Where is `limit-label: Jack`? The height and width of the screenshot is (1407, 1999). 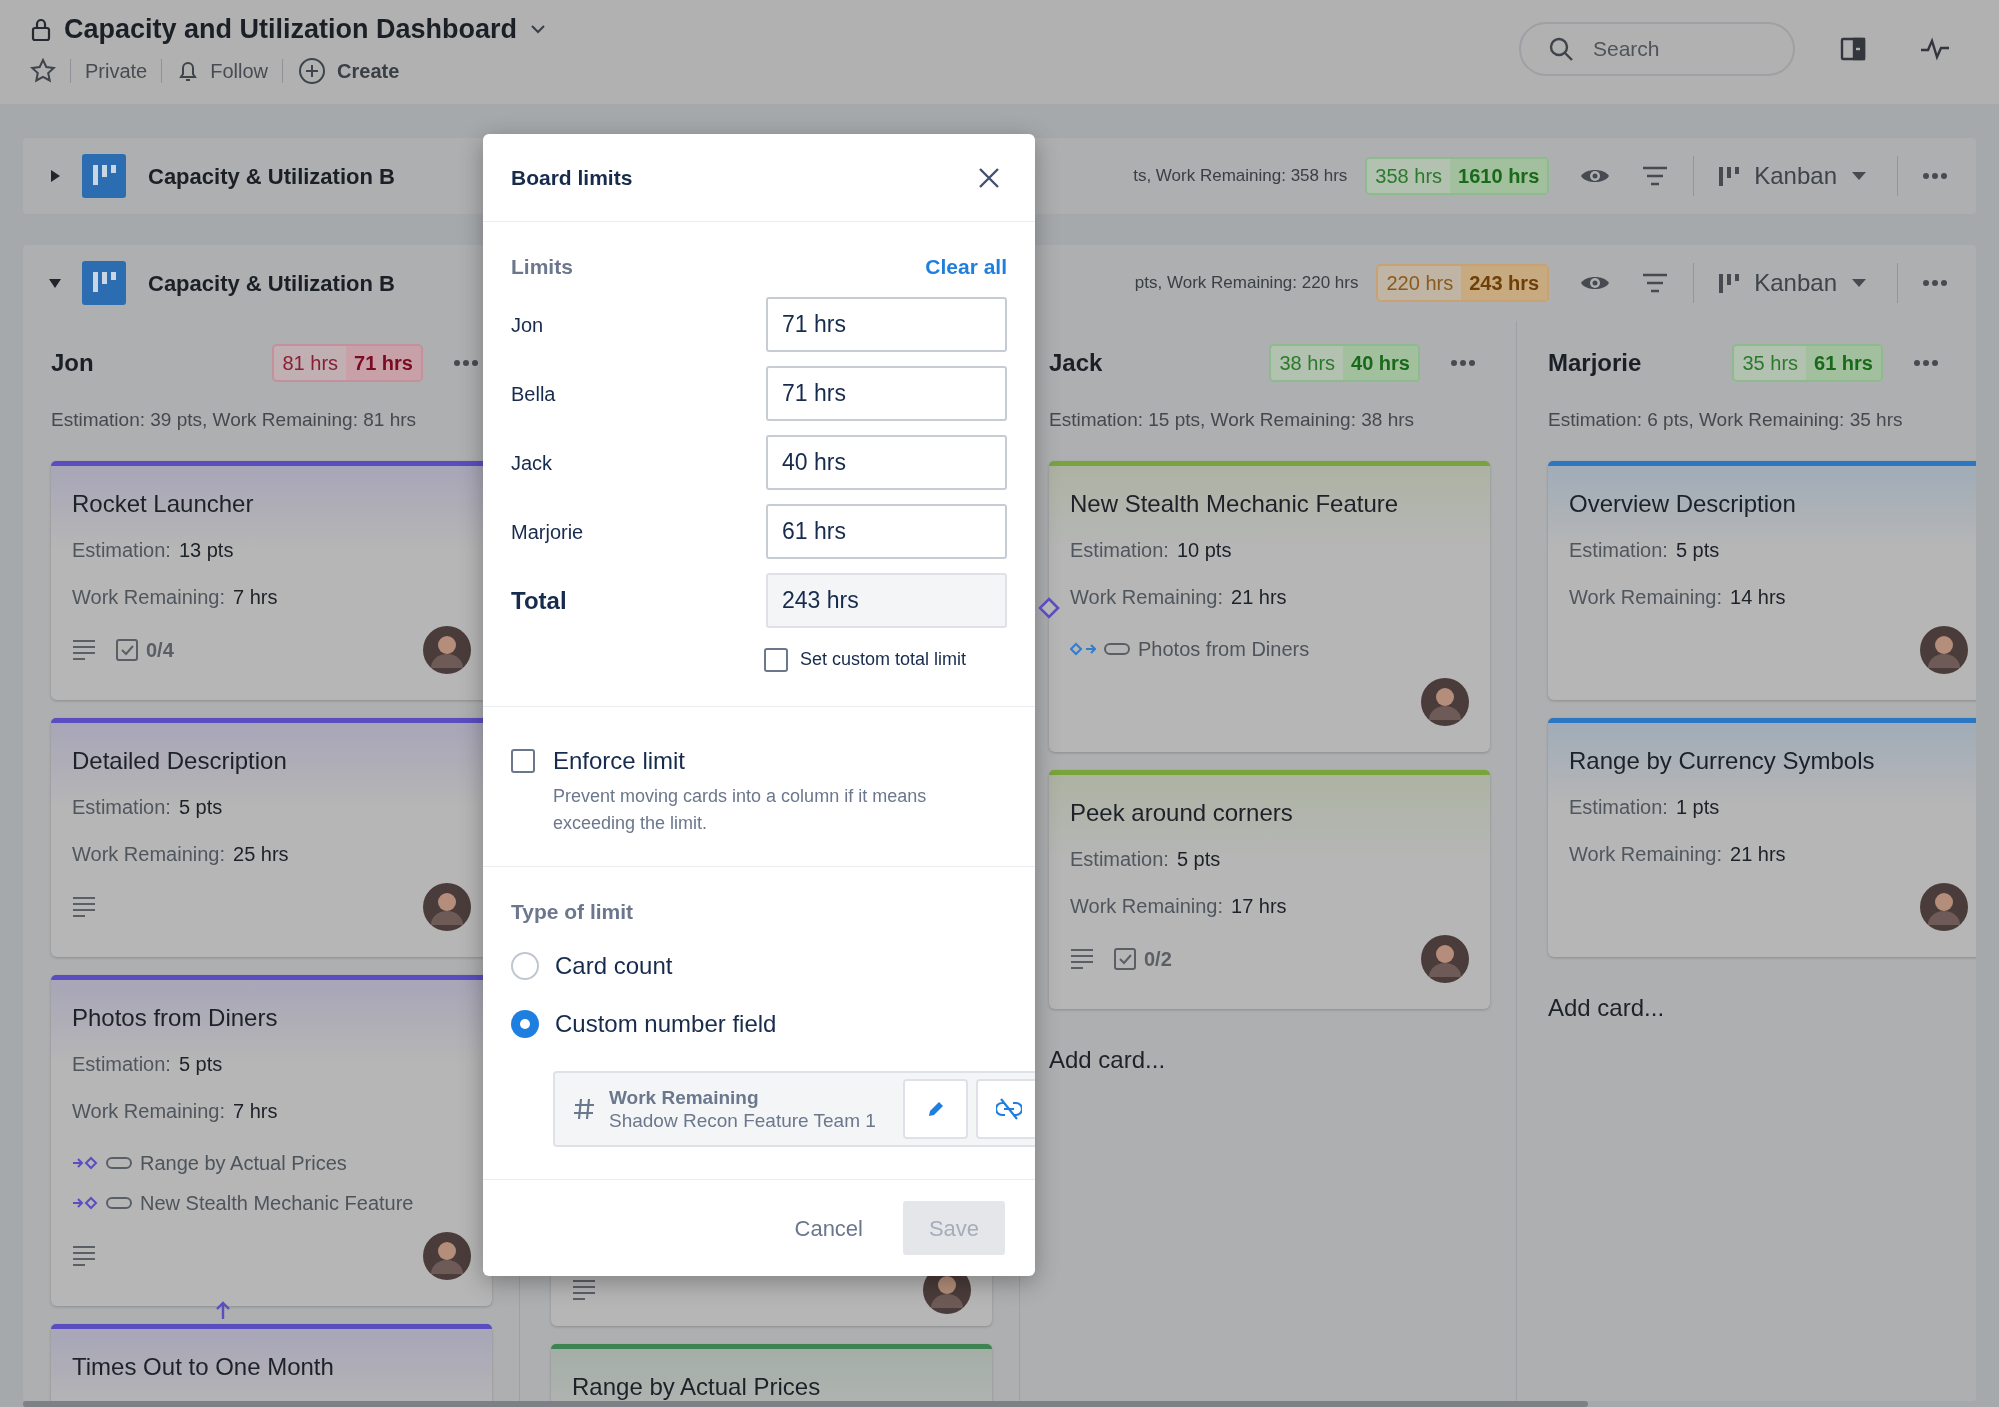 limit-label: Jack is located at coordinates (532, 463).